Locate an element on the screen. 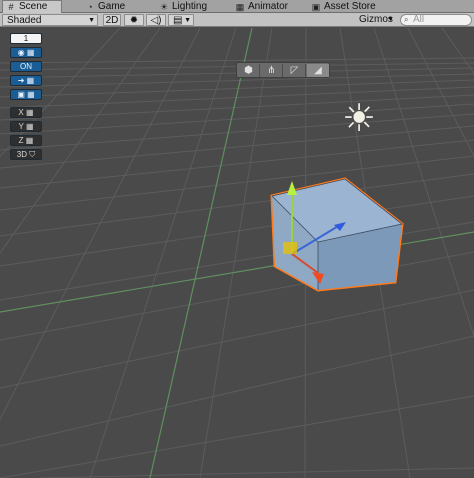  search-placeholder: All is located at coordinates (419, 19).